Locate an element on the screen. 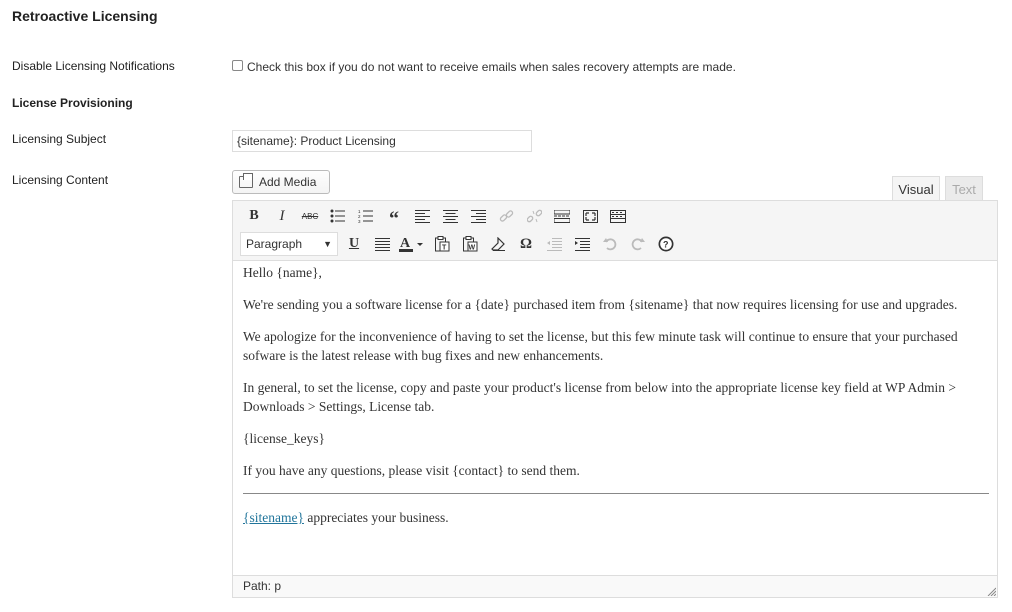  align-center-icon is located at coordinates (450, 216).